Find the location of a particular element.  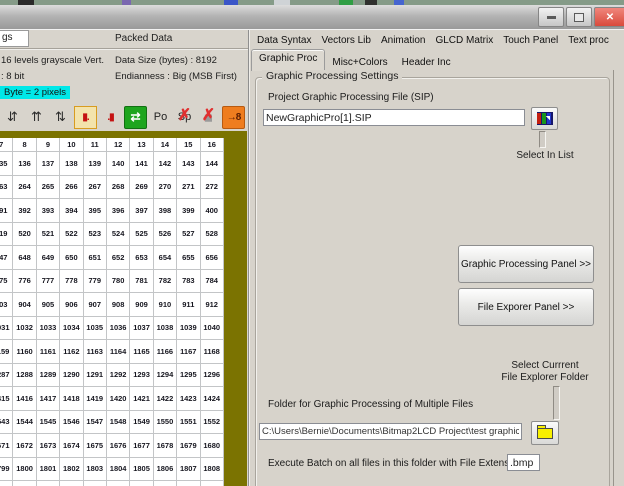

table-cell: 11 is located at coordinates (94, 145).